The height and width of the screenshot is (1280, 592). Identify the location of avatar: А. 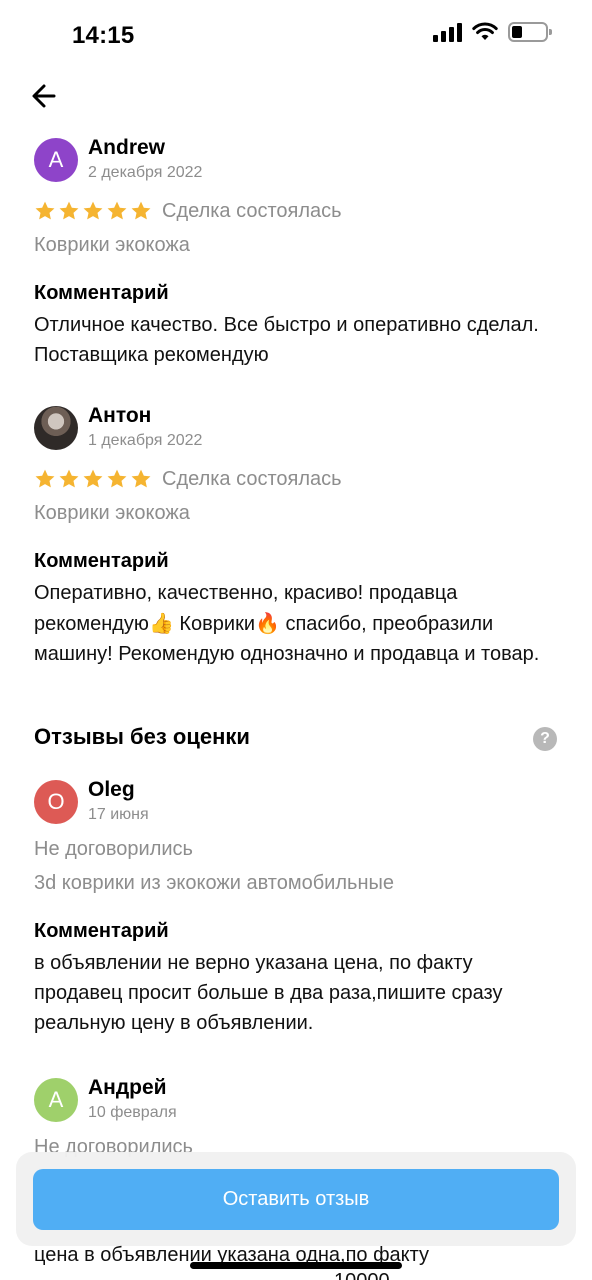
(56, 1100).